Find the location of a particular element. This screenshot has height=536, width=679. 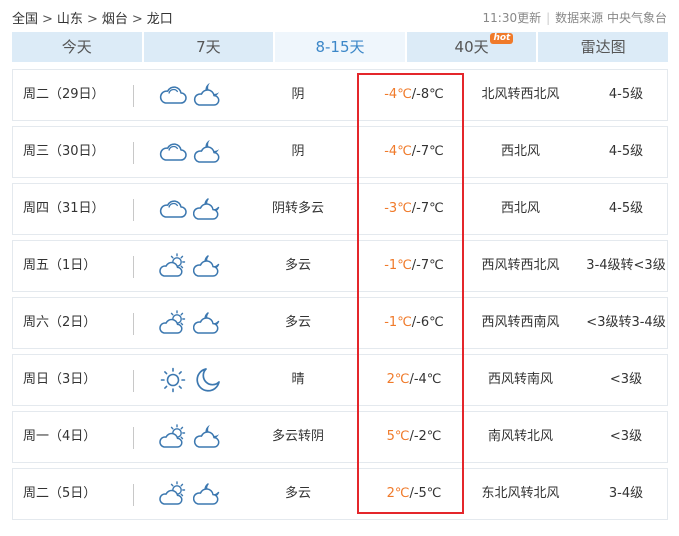

wind-direction: 北风转西北风 is located at coordinates (520, 94).